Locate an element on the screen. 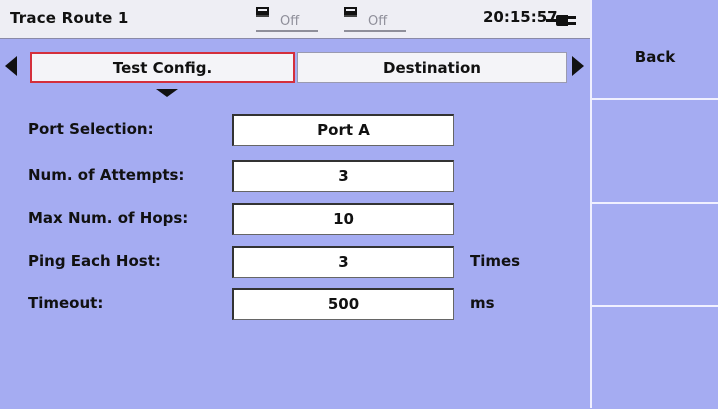  num-attempts-label: Num. of Attempts: is located at coordinates (106, 175).